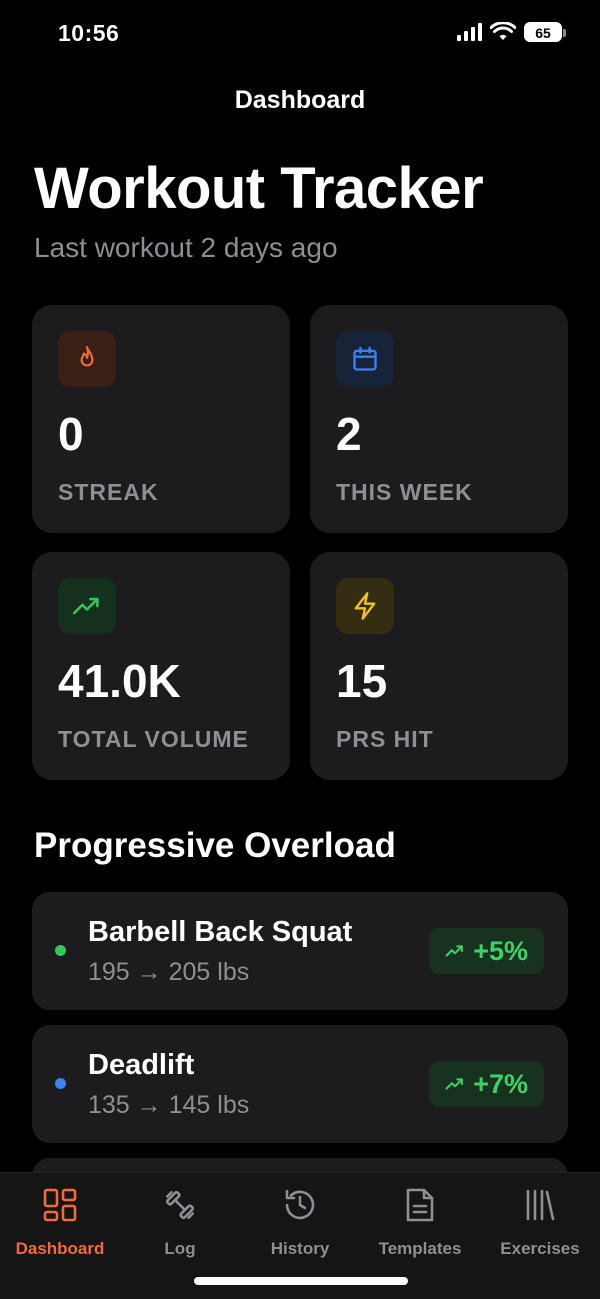  I want to click on tab-history: History, so click(300, 1221).